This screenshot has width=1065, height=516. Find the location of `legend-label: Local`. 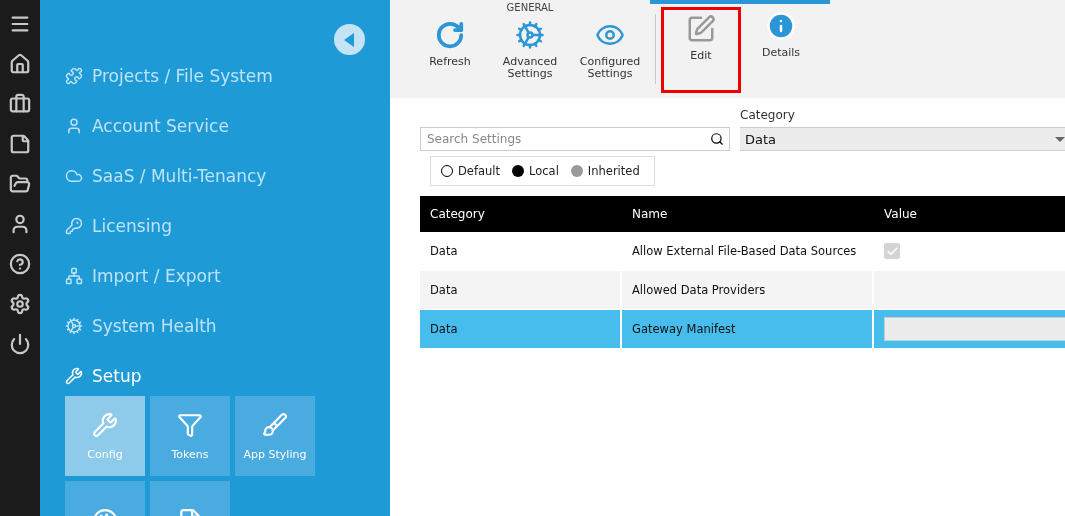

legend-label: Local is located at coordinates (544, 171).